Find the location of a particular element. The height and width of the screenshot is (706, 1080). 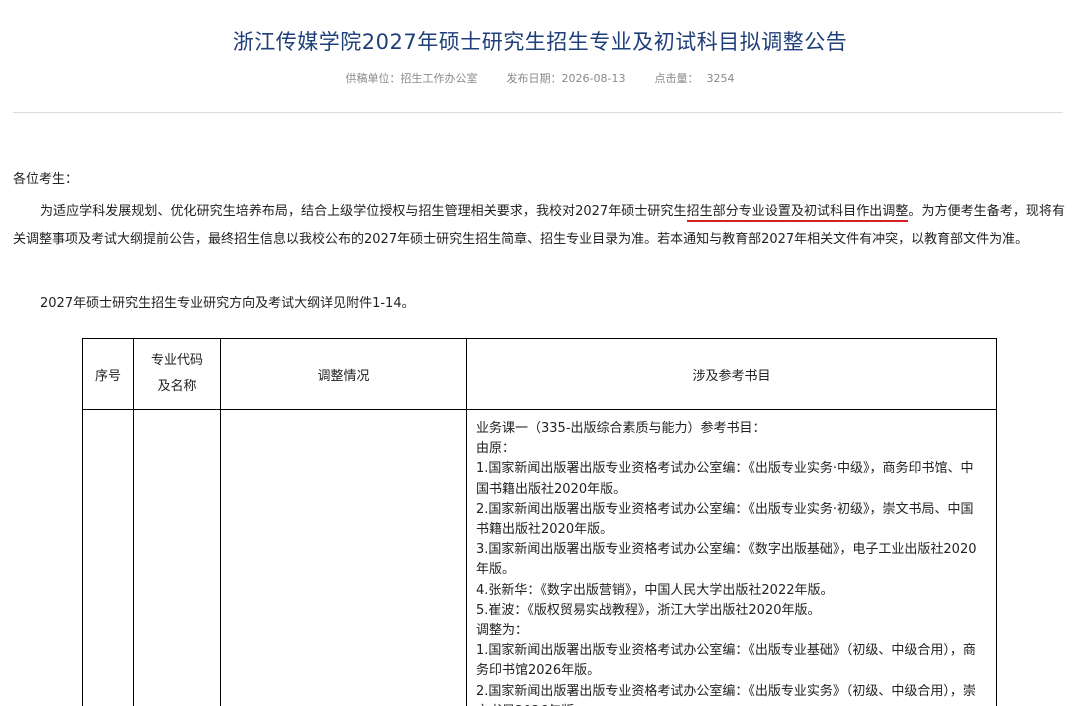

article-meta: 供稿单位：招生工作办公室 发布日期：2026-08-13 点击量： 3254 is located at coordinates (540, 78).